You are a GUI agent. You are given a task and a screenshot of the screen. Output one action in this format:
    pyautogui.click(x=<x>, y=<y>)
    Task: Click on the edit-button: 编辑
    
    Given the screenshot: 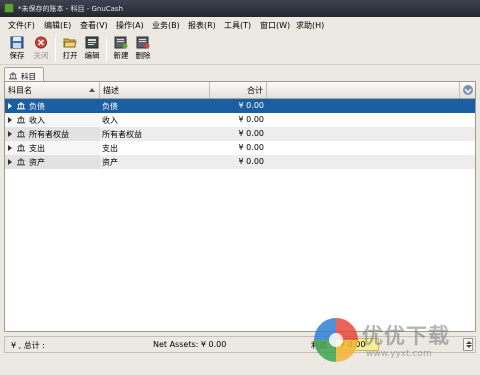 What is the action you would take?
    pyautogui.click(x=92, y=50)
    